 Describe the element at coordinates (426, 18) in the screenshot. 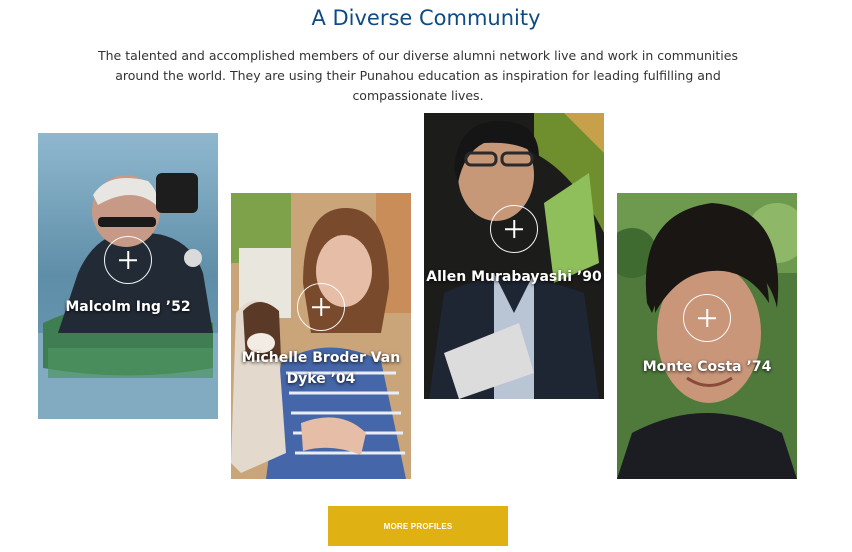

I see `section-title: A Diverse Community` at that location.